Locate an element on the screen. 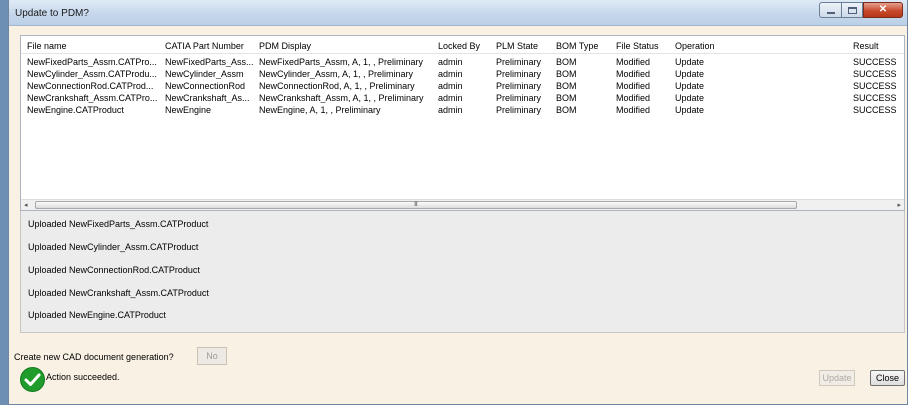  column-header-locked-by: Locked By is located at coordinates (466, 46).